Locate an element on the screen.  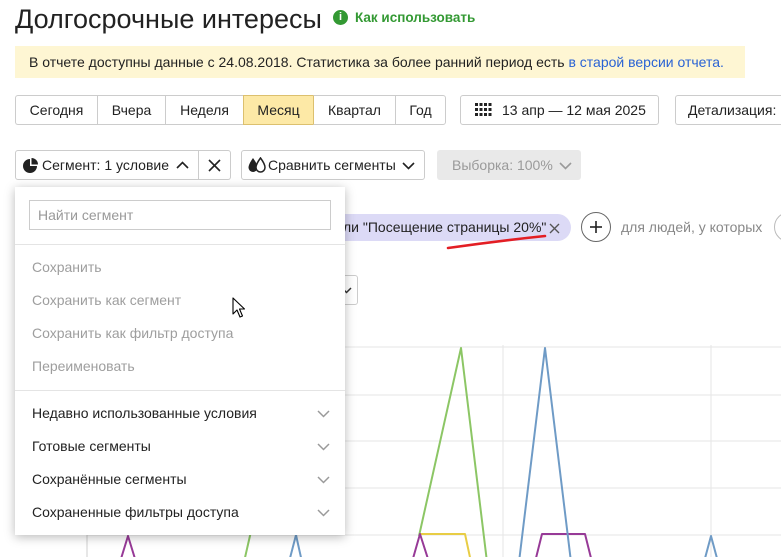
plus-icon is located at coordinates (596, 227).